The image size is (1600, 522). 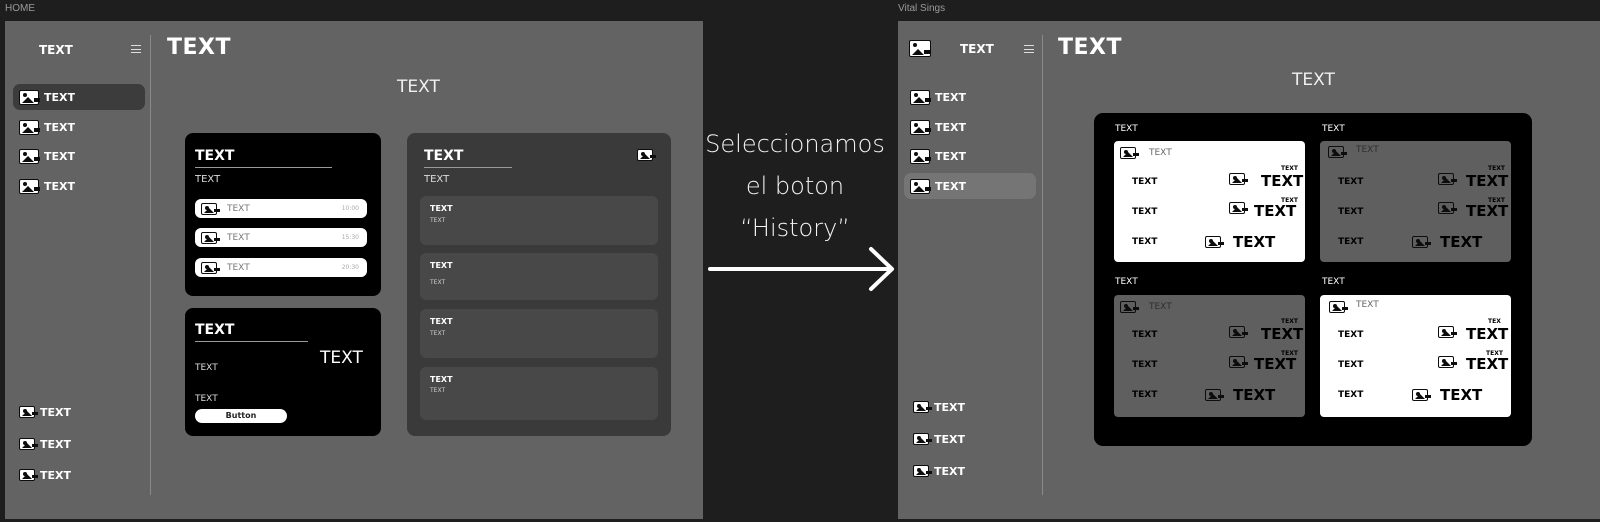 What do you see at coordinates (281, 267) in the screenshot?
I see `schedule-row: TEXT 20:30` at bounding box center [281, 267].